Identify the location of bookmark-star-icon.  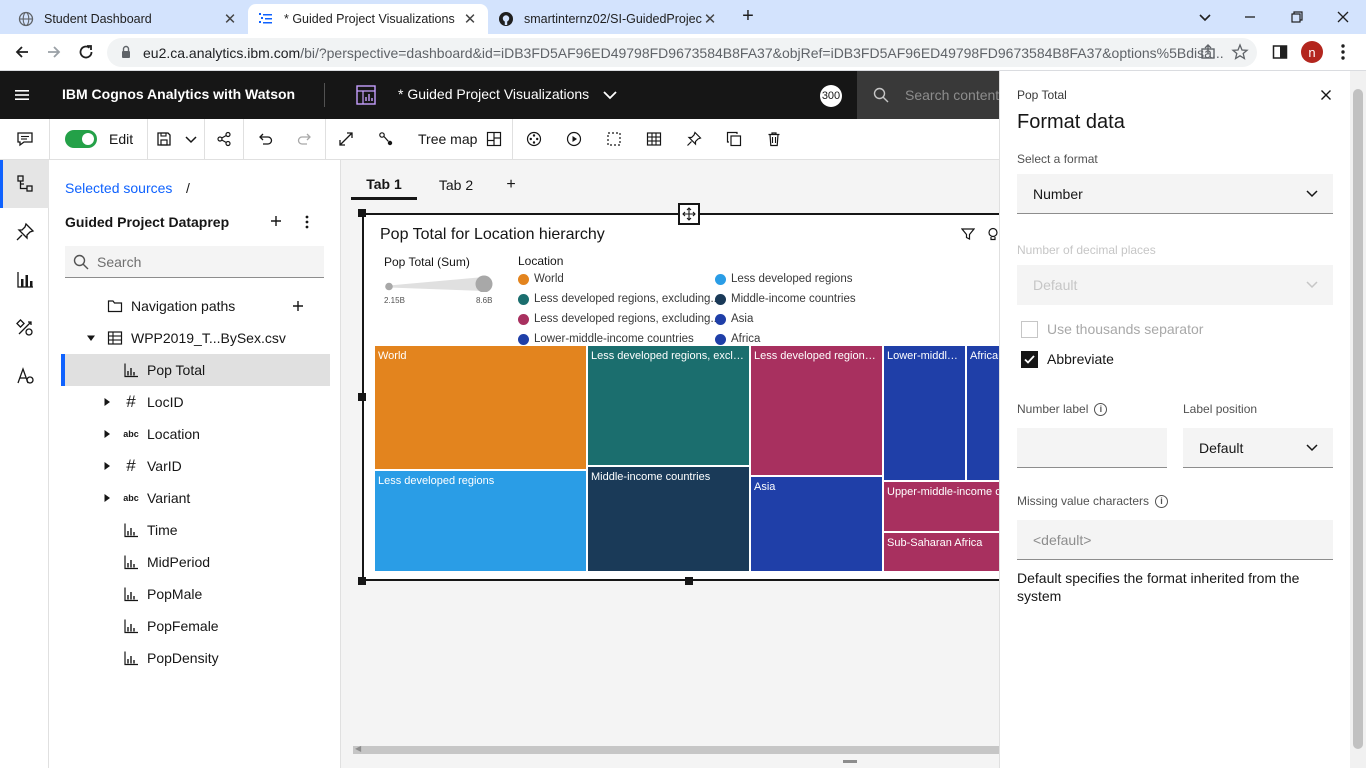
(1240, 52).